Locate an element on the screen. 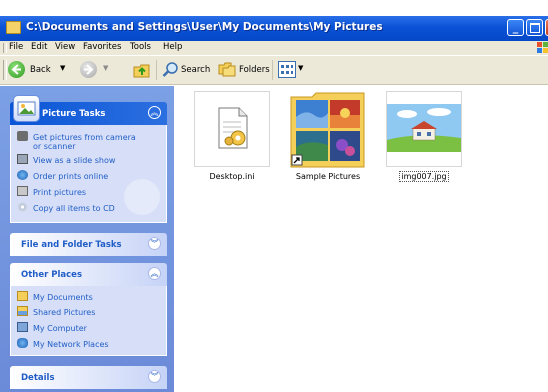 The width and height of the screenshot is (548, 392). toolbar: Back ▼ ▼ Search Folders ▼ is located at coordinates (274, 70).